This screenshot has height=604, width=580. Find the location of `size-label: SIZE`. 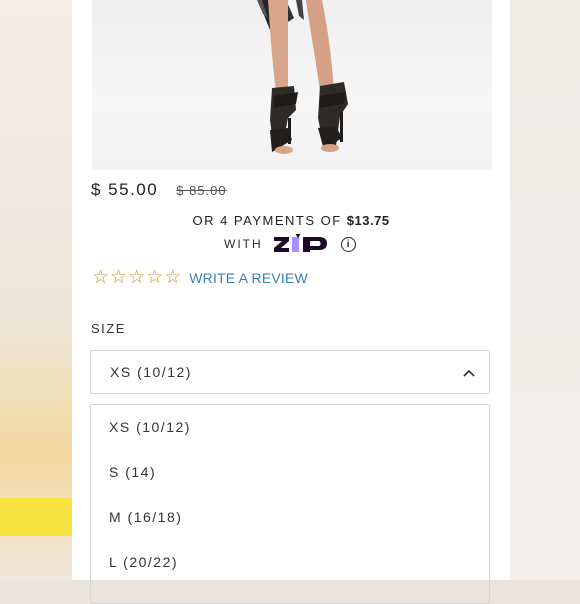

size-label: SIZE is located at coordinates (108, 328).